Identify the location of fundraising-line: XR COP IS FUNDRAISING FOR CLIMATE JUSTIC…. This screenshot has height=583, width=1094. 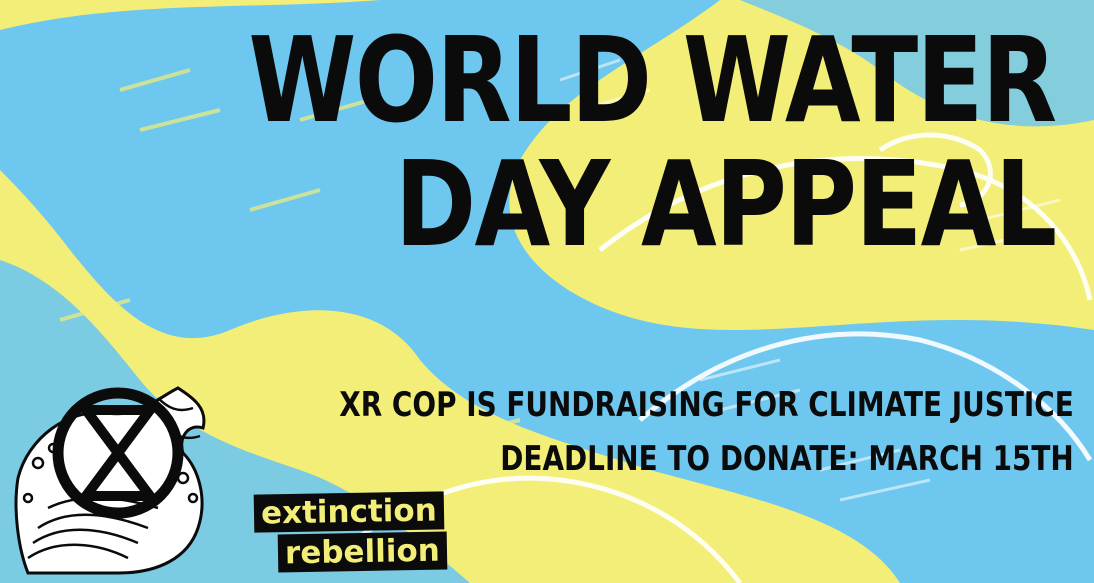
(706, 405).